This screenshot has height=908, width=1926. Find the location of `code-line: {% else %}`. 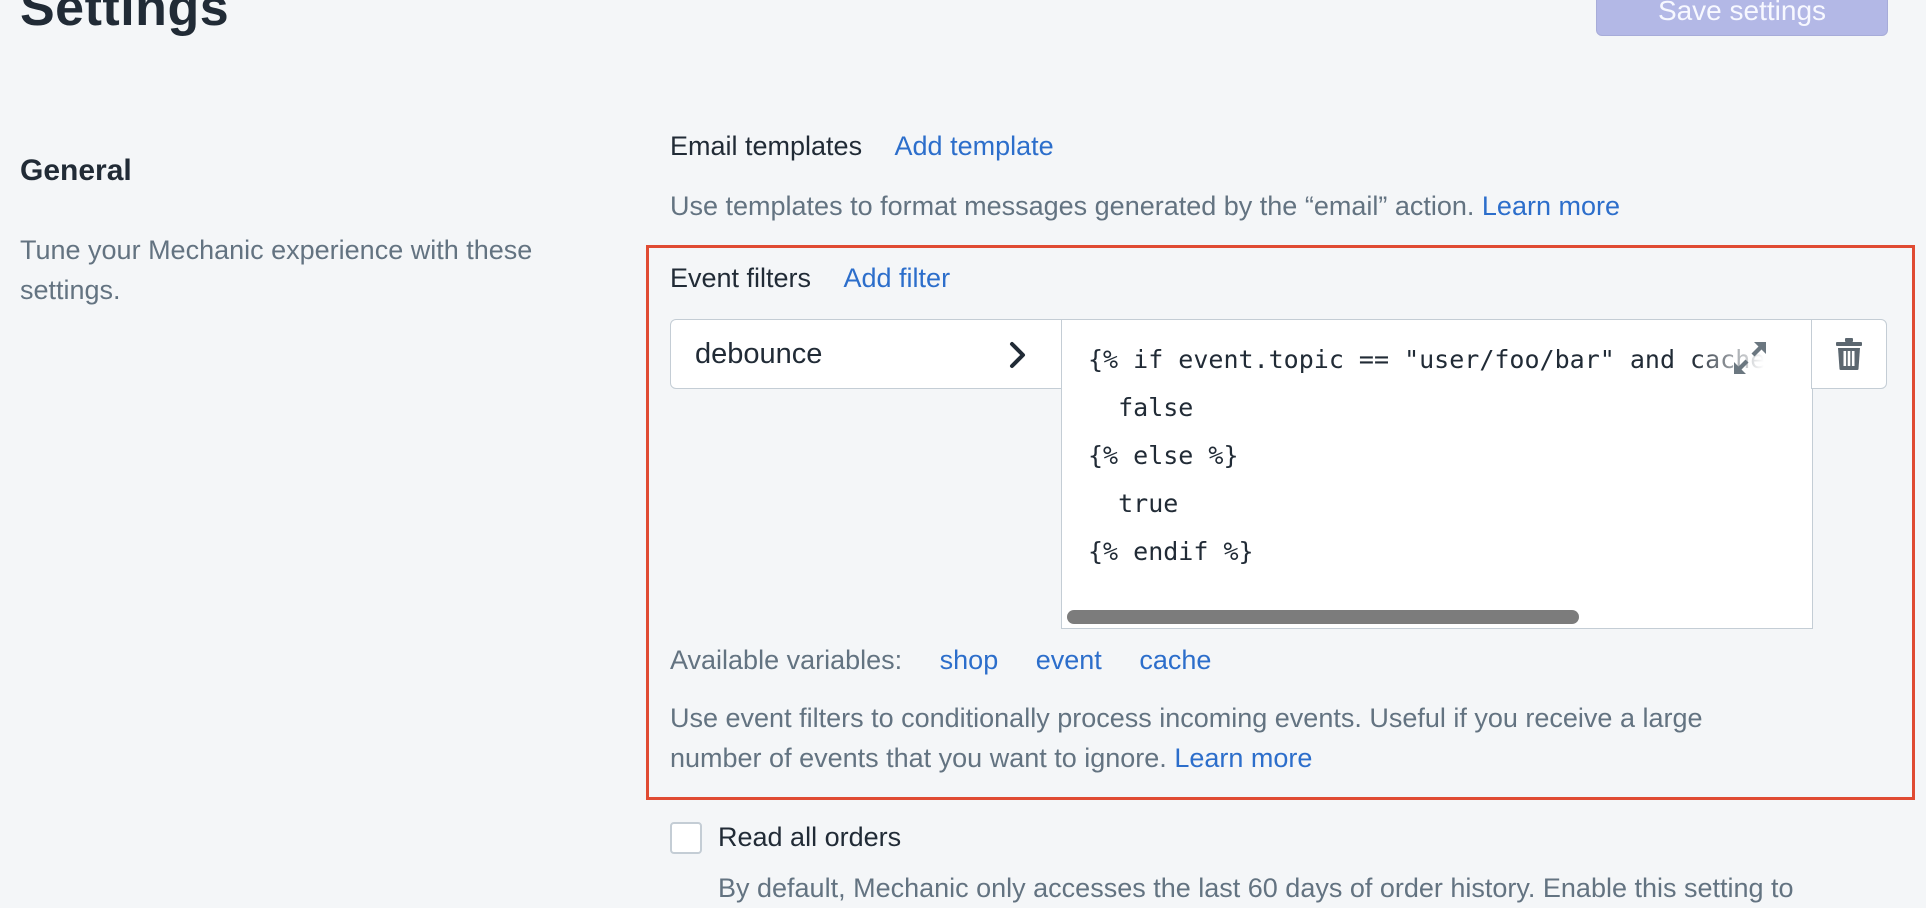

code-line: {% else %} is located at coordinates (1163, 455).